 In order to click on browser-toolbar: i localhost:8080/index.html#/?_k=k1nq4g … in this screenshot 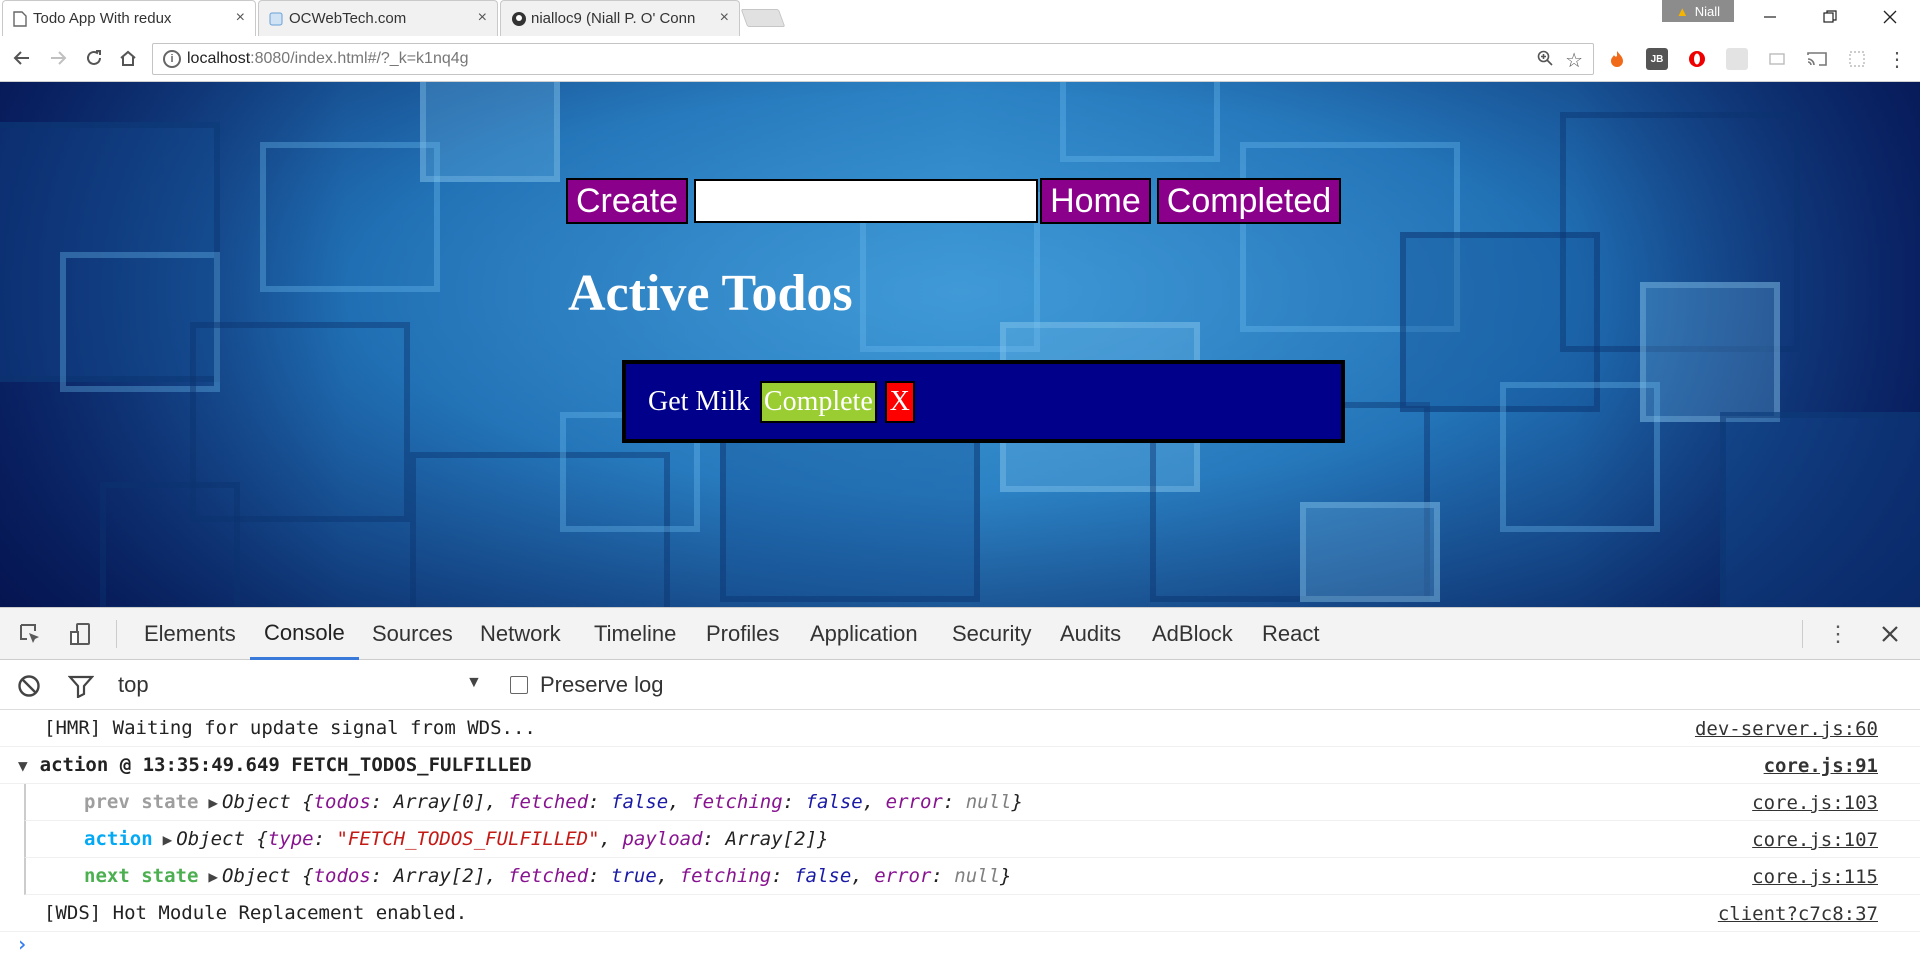, I will do `click(960, 59)`.